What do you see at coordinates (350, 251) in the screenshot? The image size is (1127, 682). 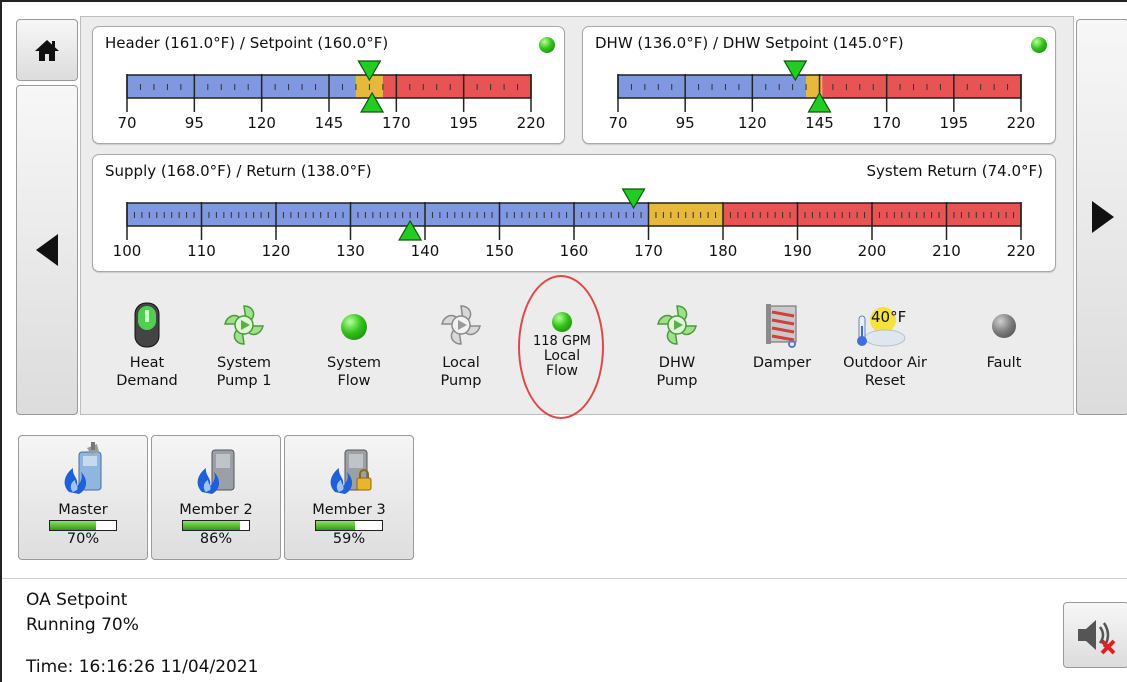 I see `gauge-tick-label: 130` at bounding box center [350, 251].